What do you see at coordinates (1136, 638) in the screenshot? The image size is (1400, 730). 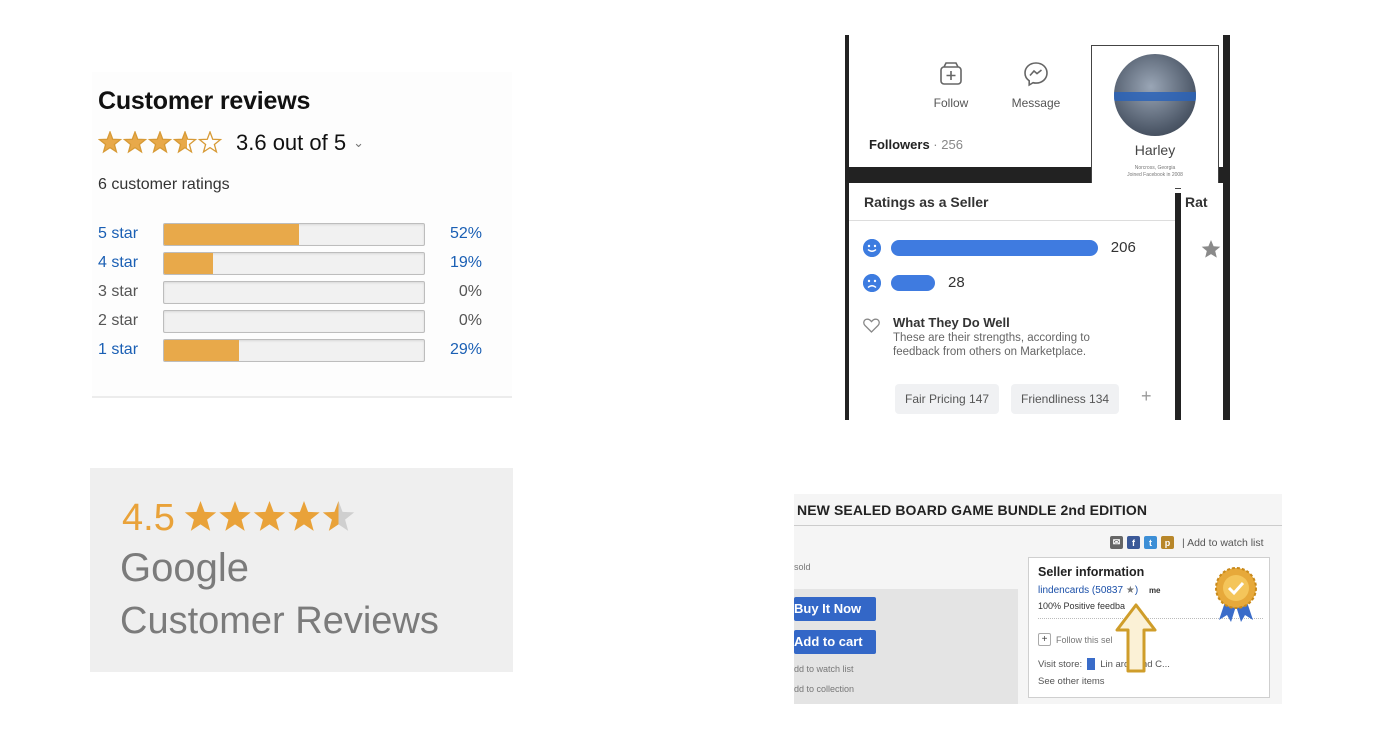 I see `up-arrow-annotation-icon` at bounding box center [1136, 638].